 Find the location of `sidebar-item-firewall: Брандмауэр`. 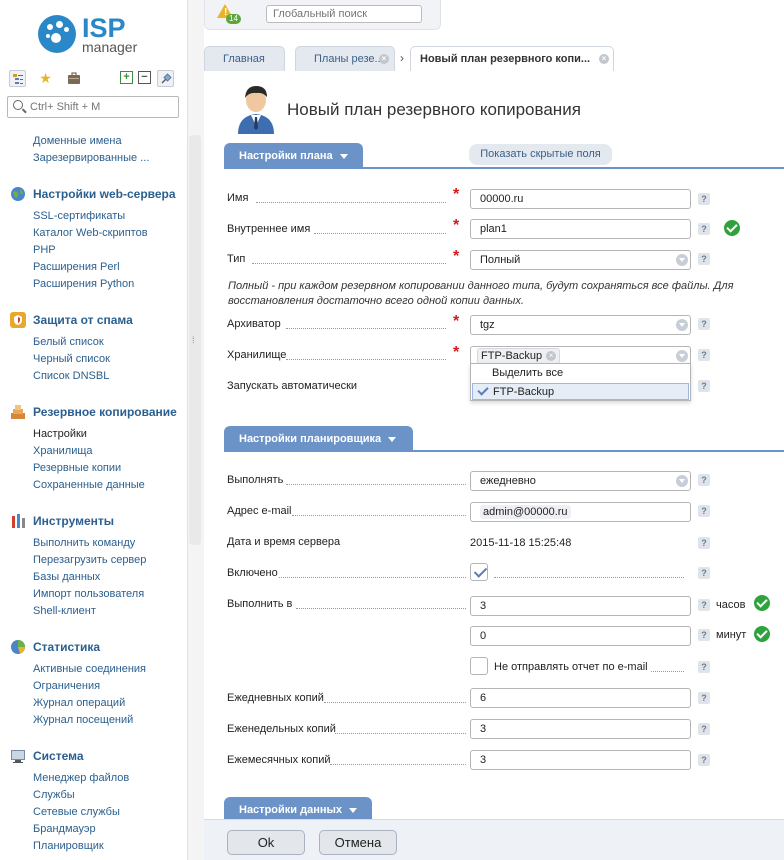

sidebar-item-firewall: Брандмауэр is located at coordinates (64, 829).